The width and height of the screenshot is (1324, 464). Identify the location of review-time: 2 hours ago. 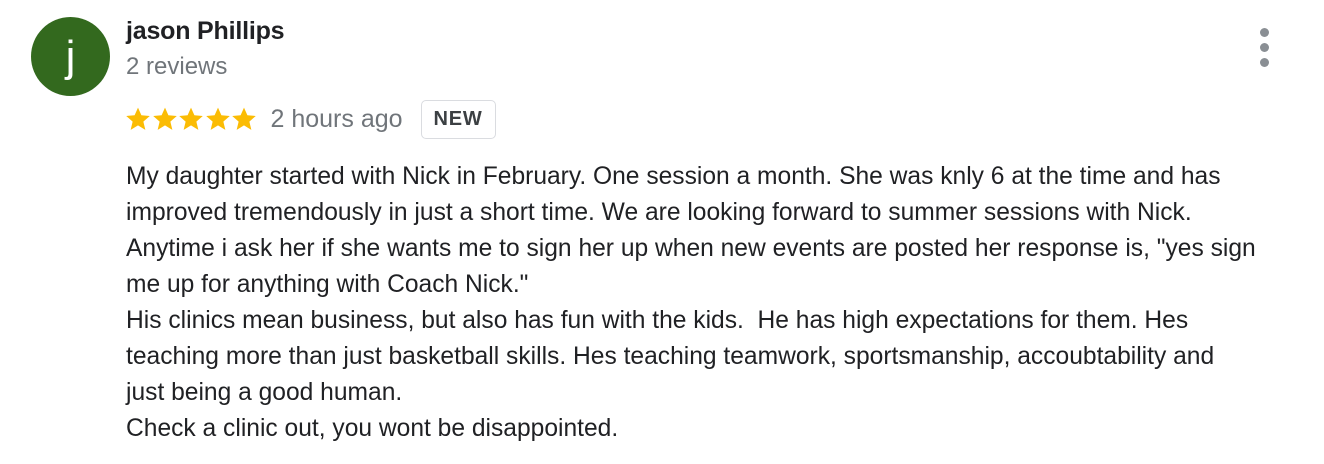
(336, 118).